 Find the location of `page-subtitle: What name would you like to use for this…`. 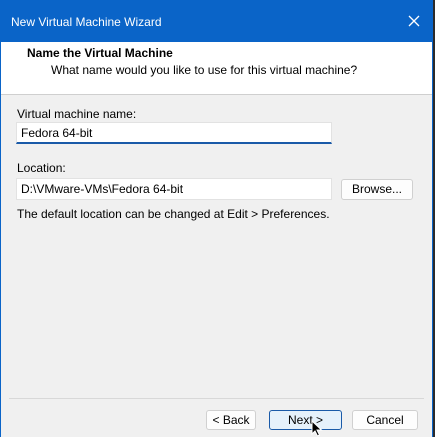

page-subtitle: What name would you like to use for this… is located at coordinates (204, 70).